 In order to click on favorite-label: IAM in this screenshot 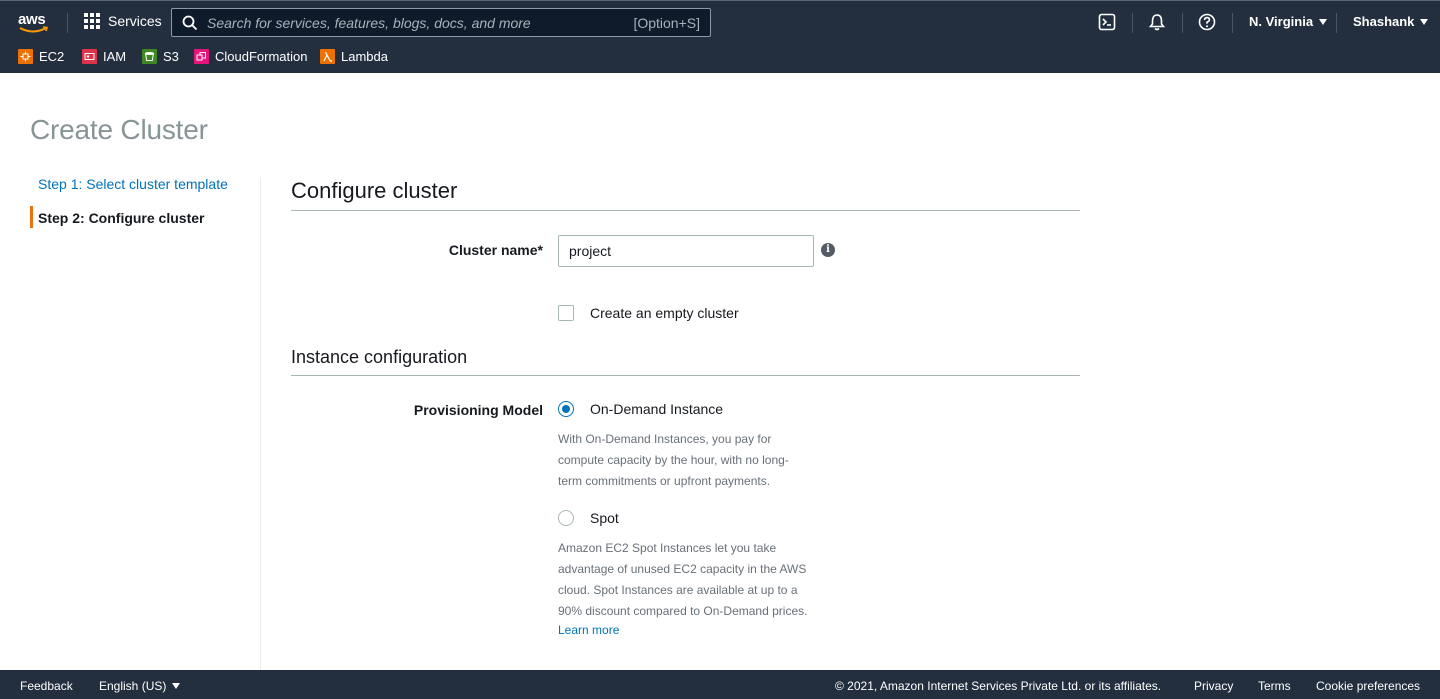, I will do `click(115, 56)`.